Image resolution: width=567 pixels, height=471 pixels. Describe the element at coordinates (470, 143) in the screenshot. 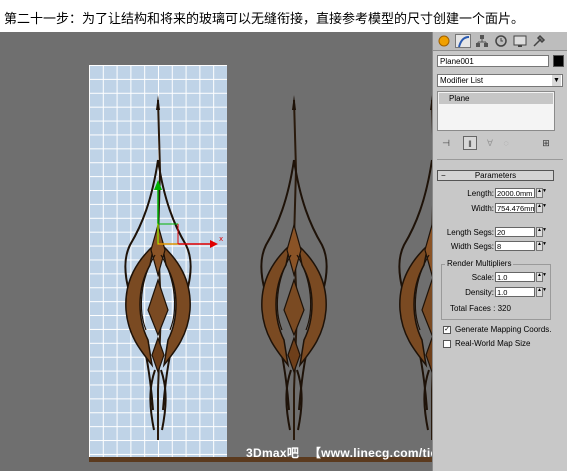

I see `show-end-result-icon: ‖` at that location.